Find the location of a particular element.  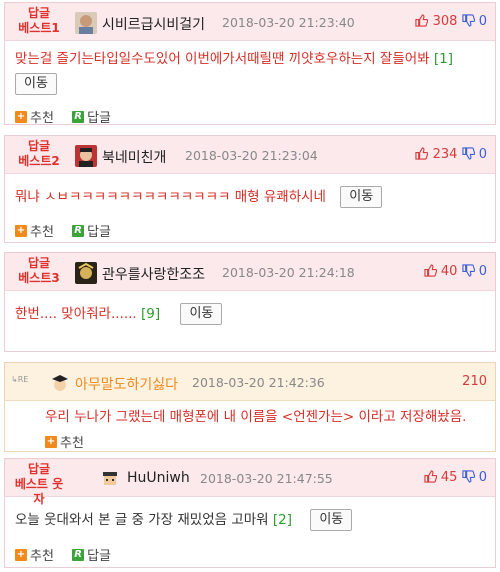

nickname: HuUniwh is located at coordinates (158, 478).